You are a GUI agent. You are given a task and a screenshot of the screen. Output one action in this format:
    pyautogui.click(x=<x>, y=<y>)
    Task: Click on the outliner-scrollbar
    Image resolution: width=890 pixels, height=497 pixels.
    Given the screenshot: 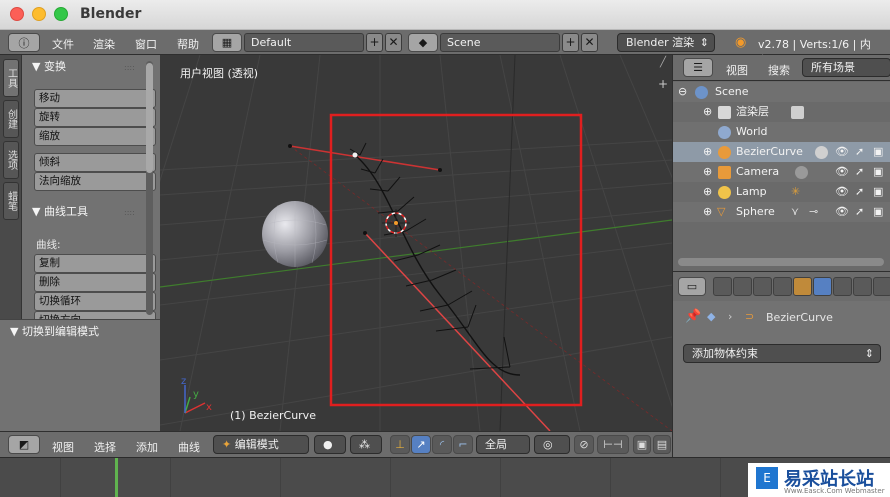 What is the action you would take?
    pyautogui.click(x=781, y=262)
    